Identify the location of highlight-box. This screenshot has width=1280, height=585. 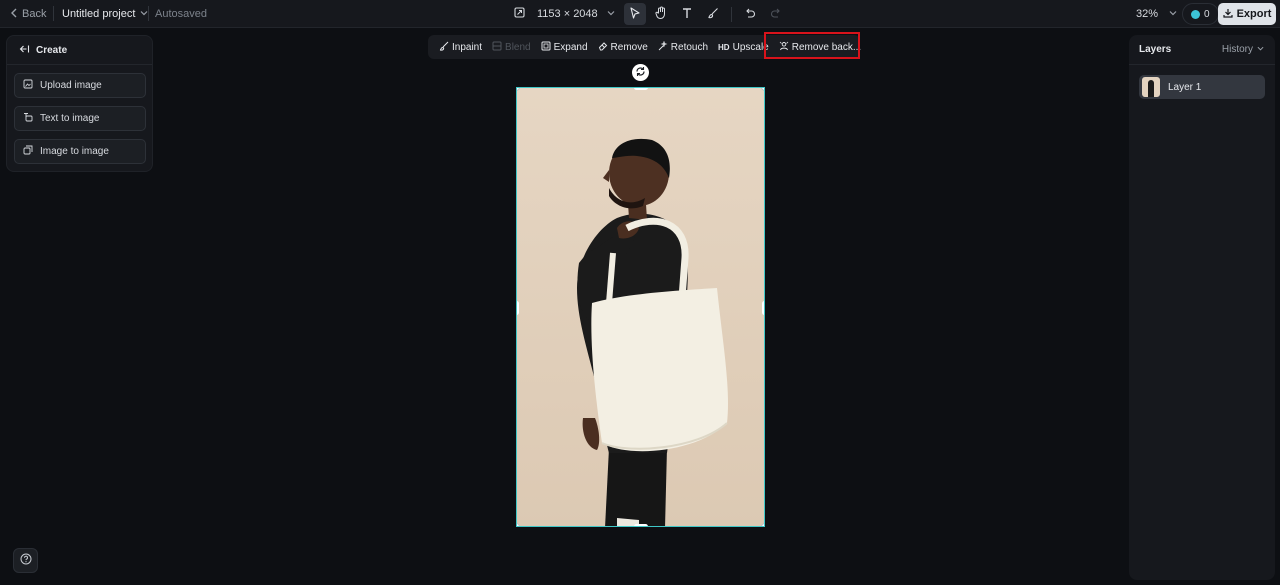
(812, 45).